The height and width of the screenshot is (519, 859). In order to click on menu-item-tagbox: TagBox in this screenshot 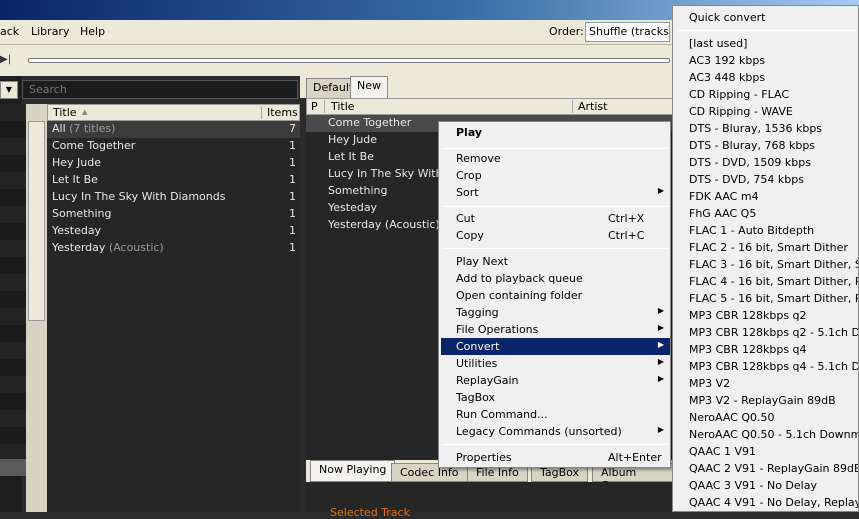, I will do `click(555, 397)`.